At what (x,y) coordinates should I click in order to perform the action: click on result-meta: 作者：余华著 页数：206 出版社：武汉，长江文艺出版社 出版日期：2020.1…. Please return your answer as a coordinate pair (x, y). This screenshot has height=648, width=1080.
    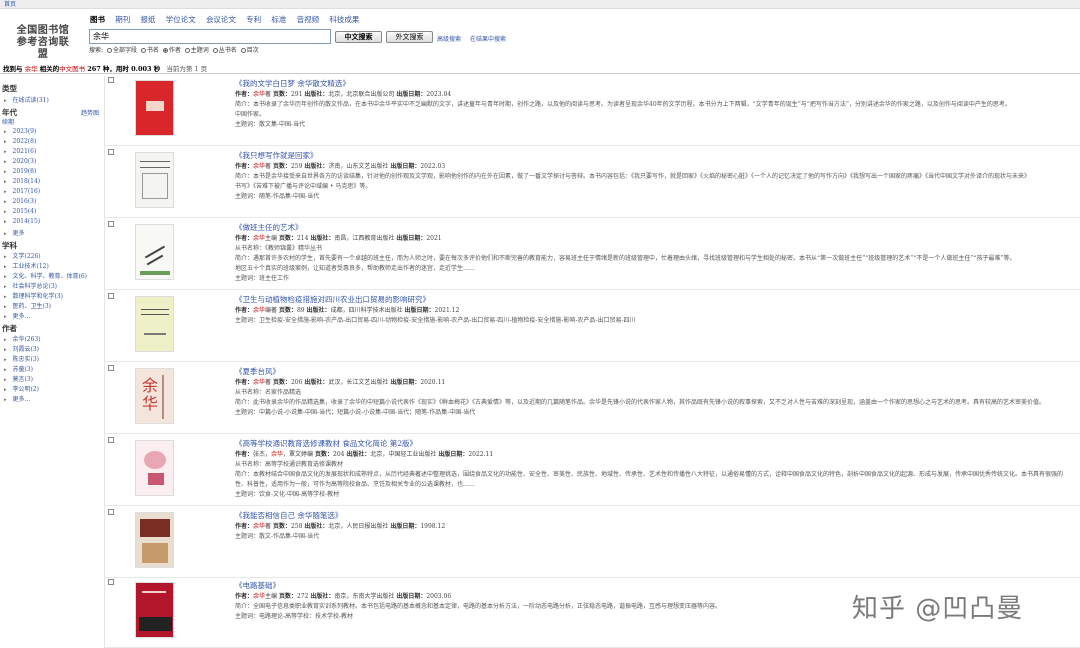
    Looking at the image, I should click on (340, 381).